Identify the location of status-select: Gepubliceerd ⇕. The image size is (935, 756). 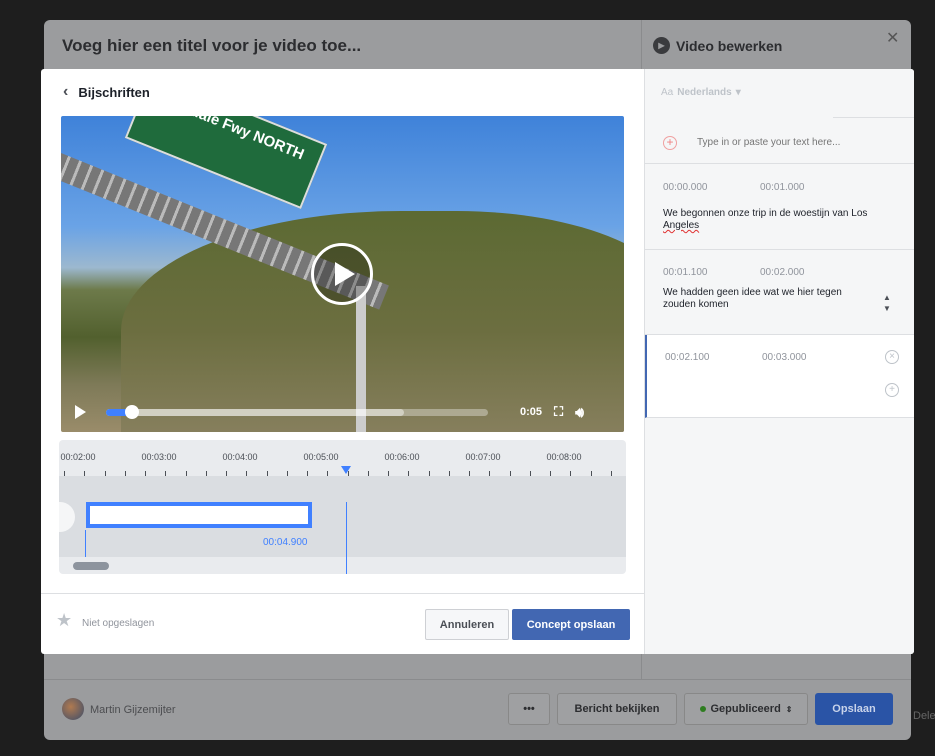
(746, 709).